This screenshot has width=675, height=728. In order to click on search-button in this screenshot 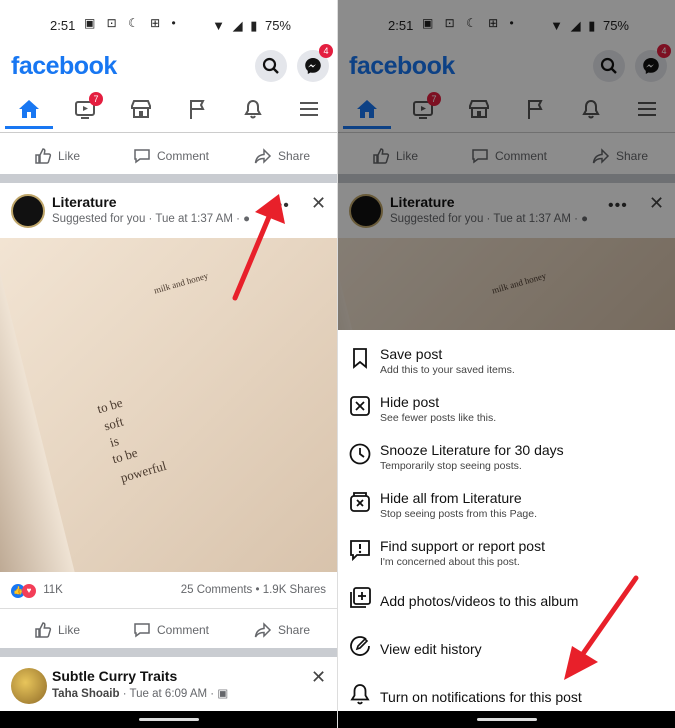, I will do `click(271, 66)`.